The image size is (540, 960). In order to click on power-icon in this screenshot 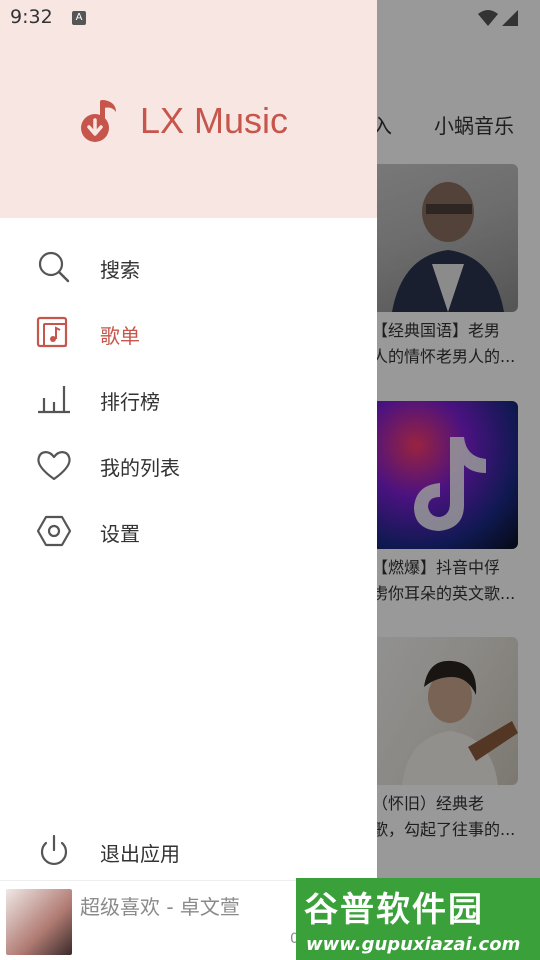, I will do `click(54, 849)`.